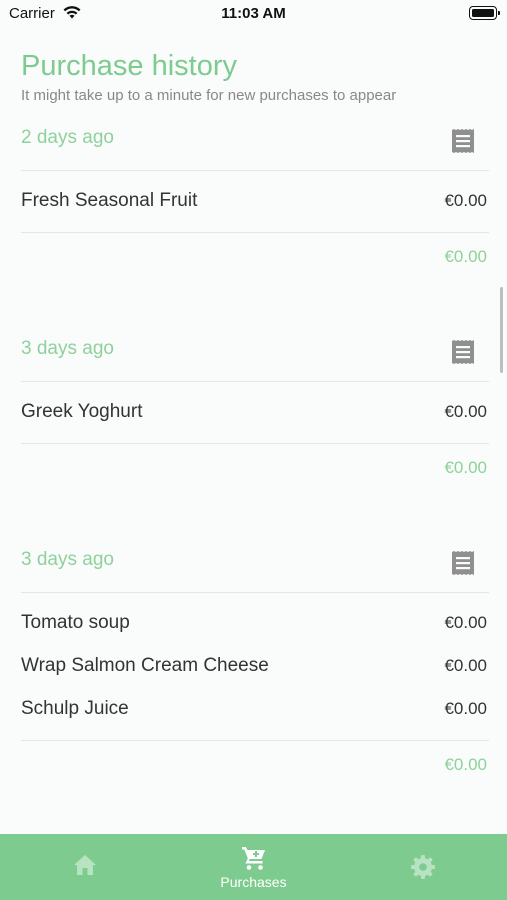  I want to click on list-item: Tomato soup €0.00, so click(255, 623).